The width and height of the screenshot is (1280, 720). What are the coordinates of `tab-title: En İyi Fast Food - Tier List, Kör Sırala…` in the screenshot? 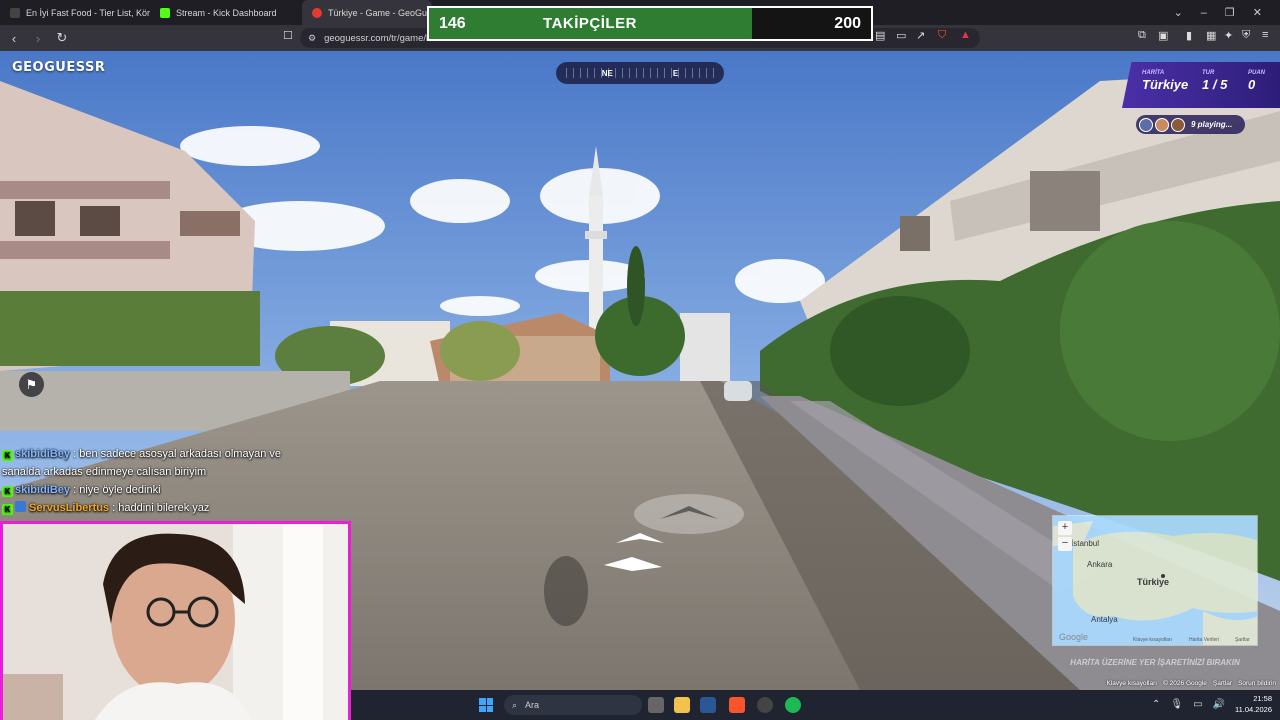 It's located at (88, 12).